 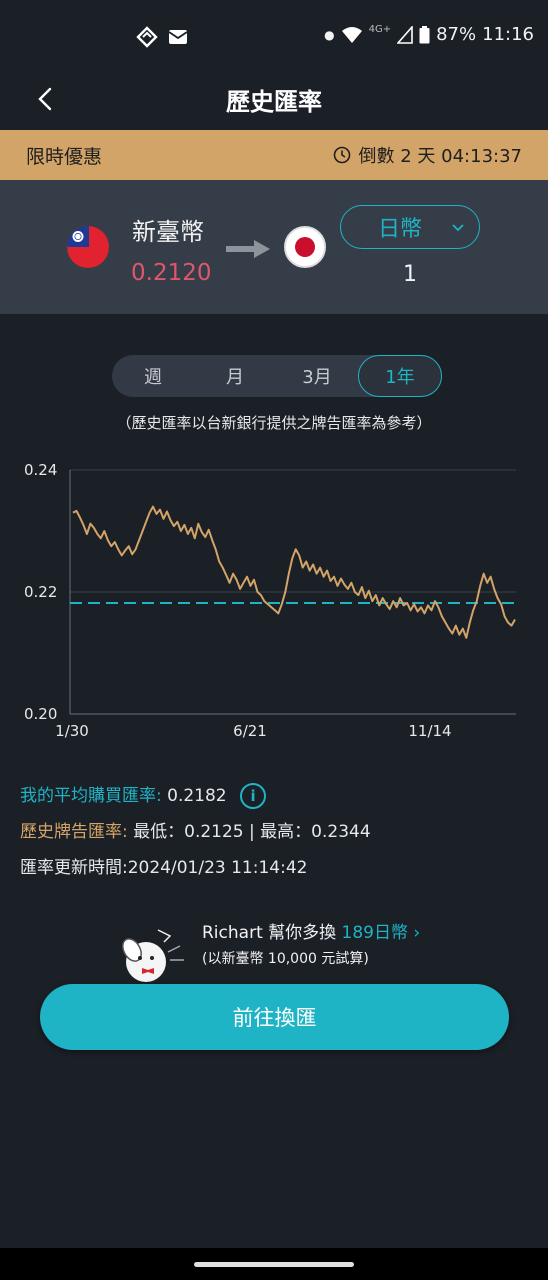 What do you see at coordinates (91, 796) in the screenshot?
I see `avg-rate-label: 我的平均購買匯率:` at bounding box center [91, 796].